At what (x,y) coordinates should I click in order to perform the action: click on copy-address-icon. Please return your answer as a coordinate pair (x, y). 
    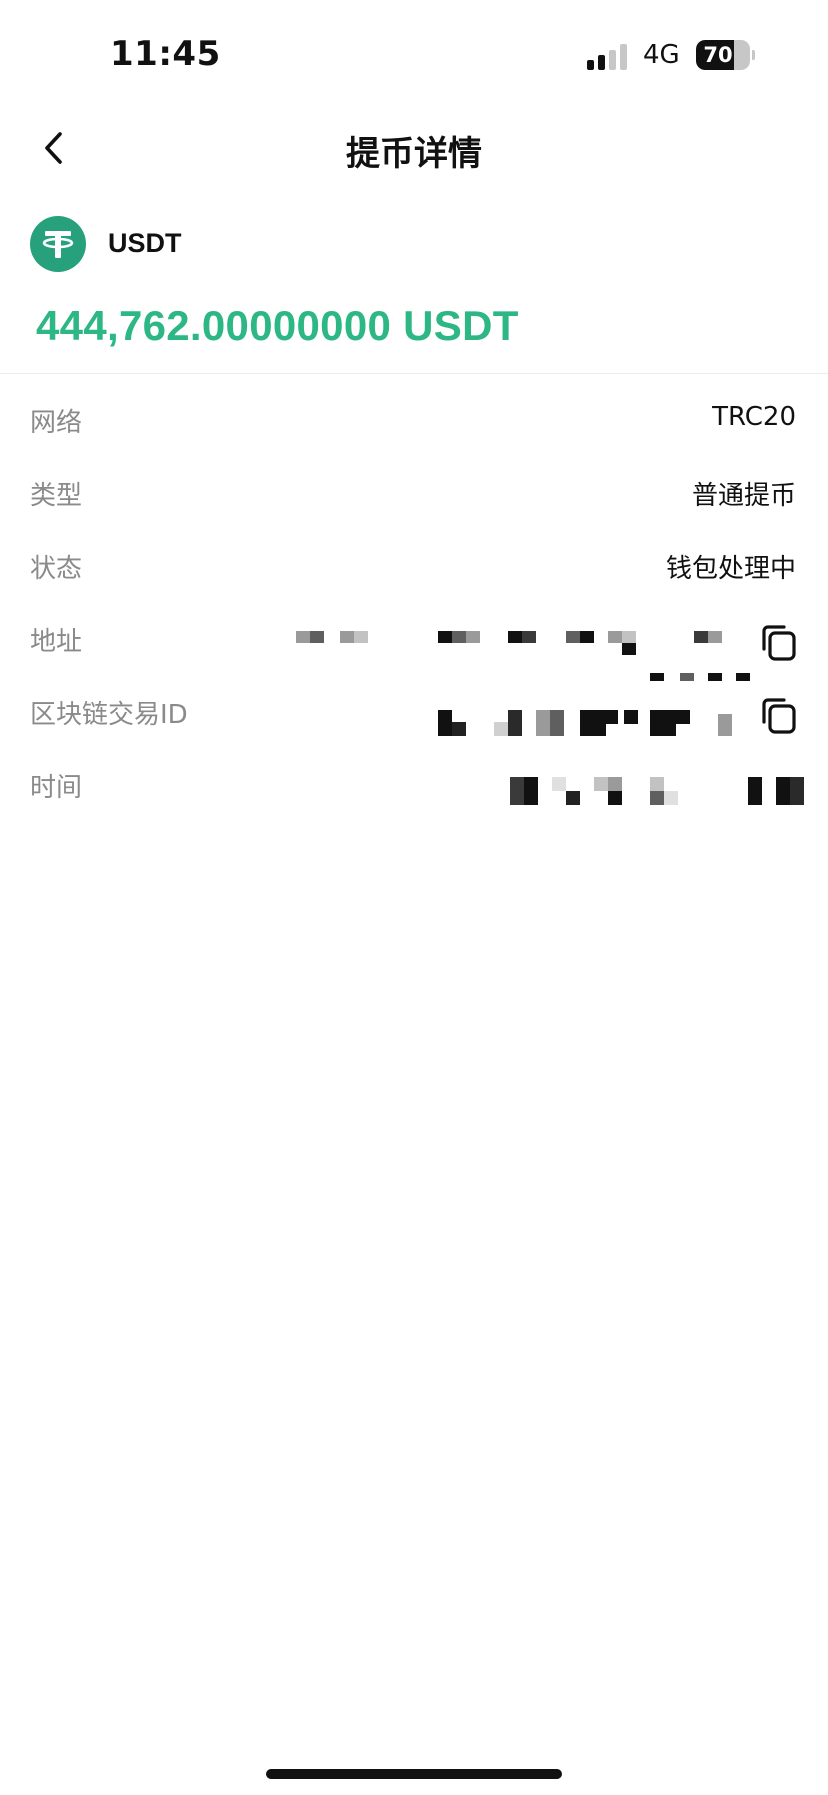
    Looking at the image, I should click on (780, 643).